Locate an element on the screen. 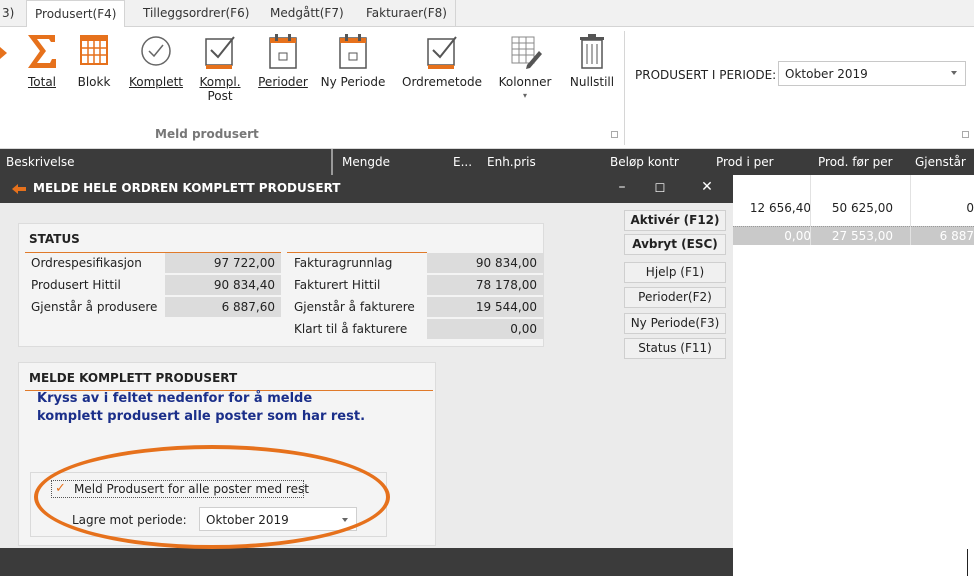  total-label: Total is located at coordinates (42, 82).